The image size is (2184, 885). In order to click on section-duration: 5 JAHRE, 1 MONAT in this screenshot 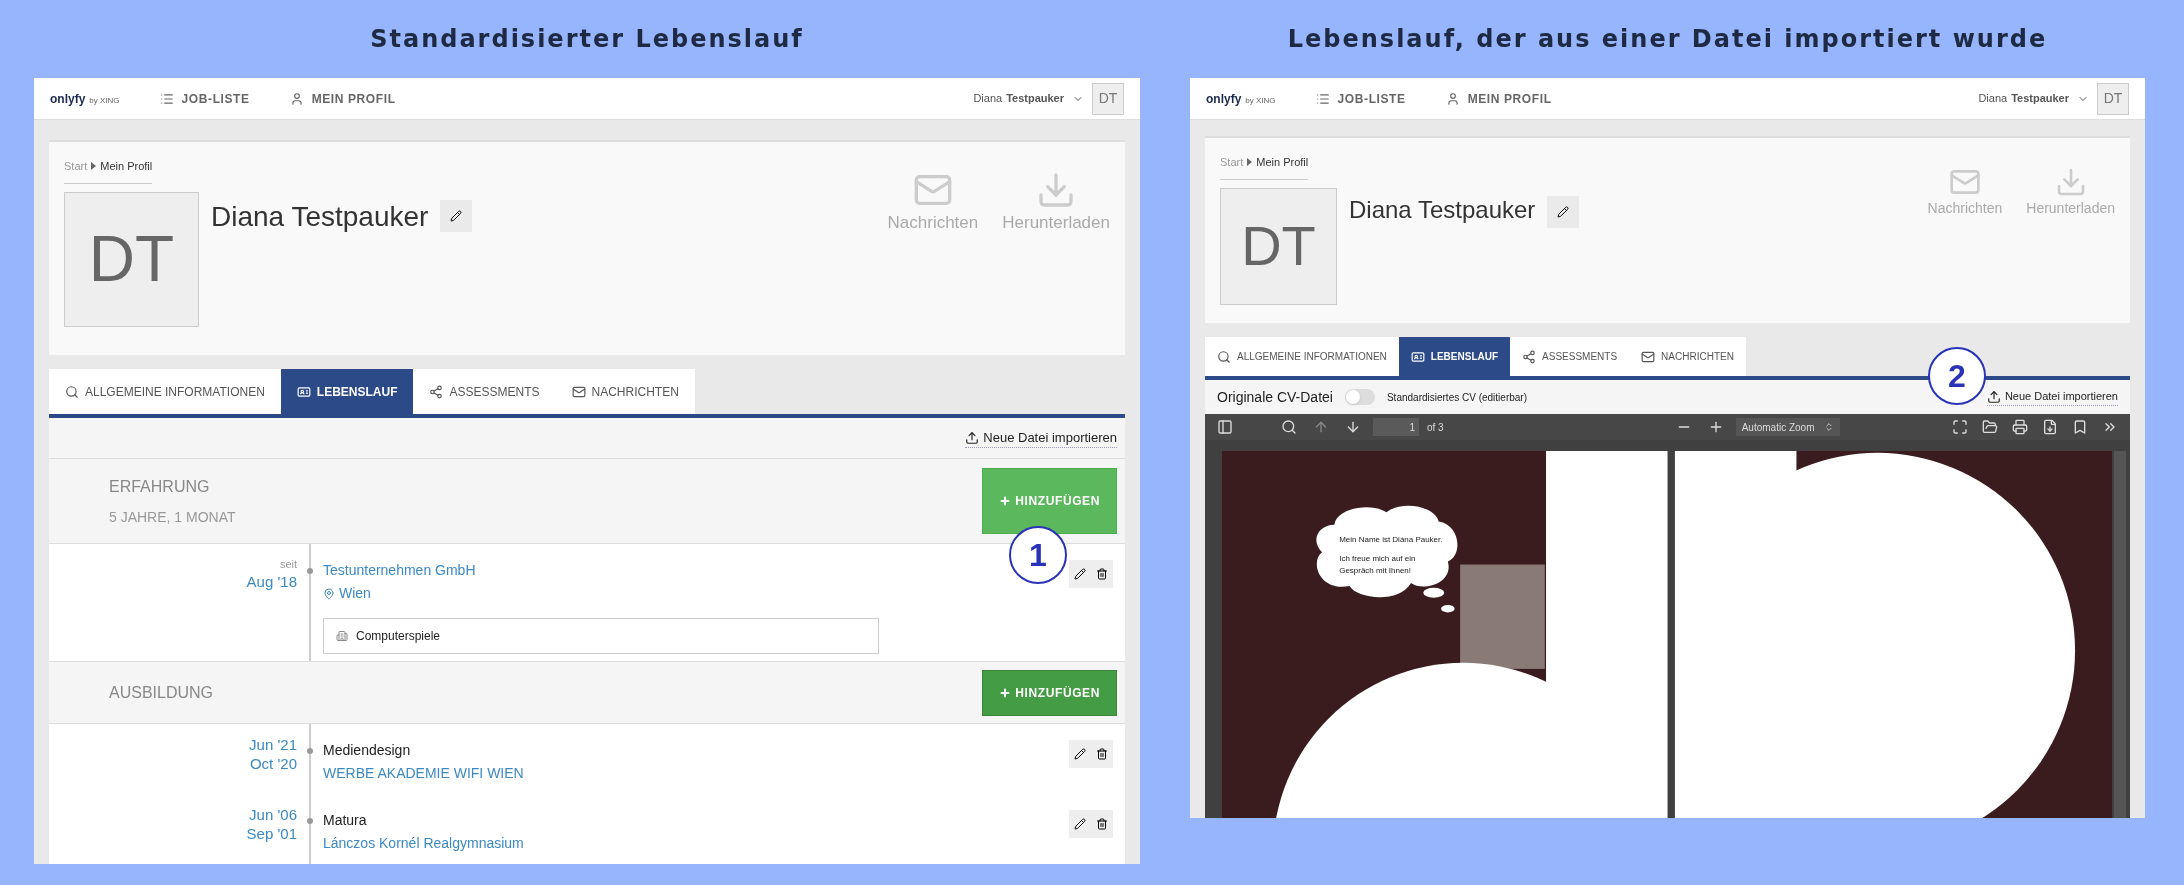, I will do `click(172, 517)`.